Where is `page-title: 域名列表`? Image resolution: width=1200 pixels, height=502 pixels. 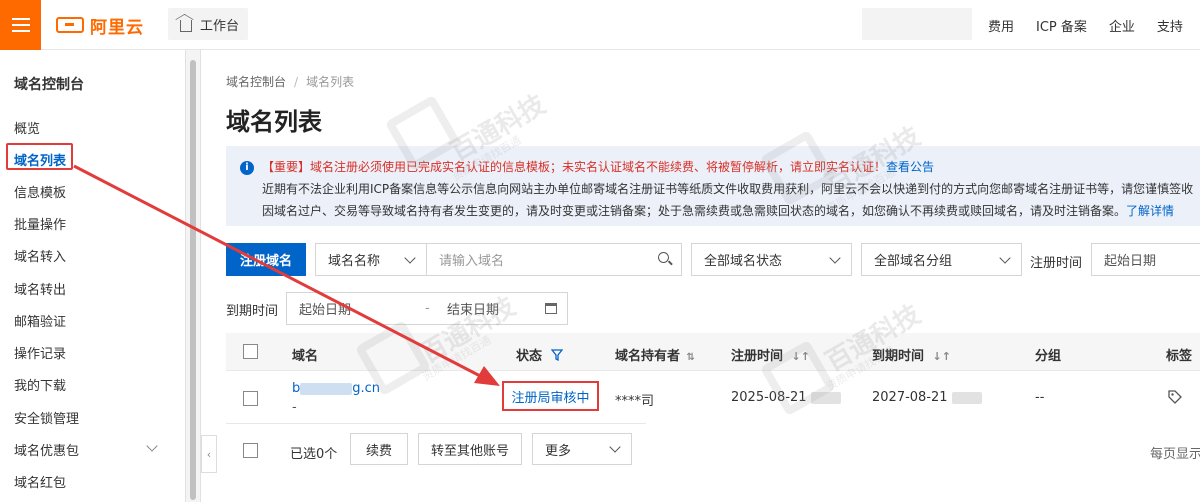
page-title: 域名列表 is located at coordinates (274, 122).